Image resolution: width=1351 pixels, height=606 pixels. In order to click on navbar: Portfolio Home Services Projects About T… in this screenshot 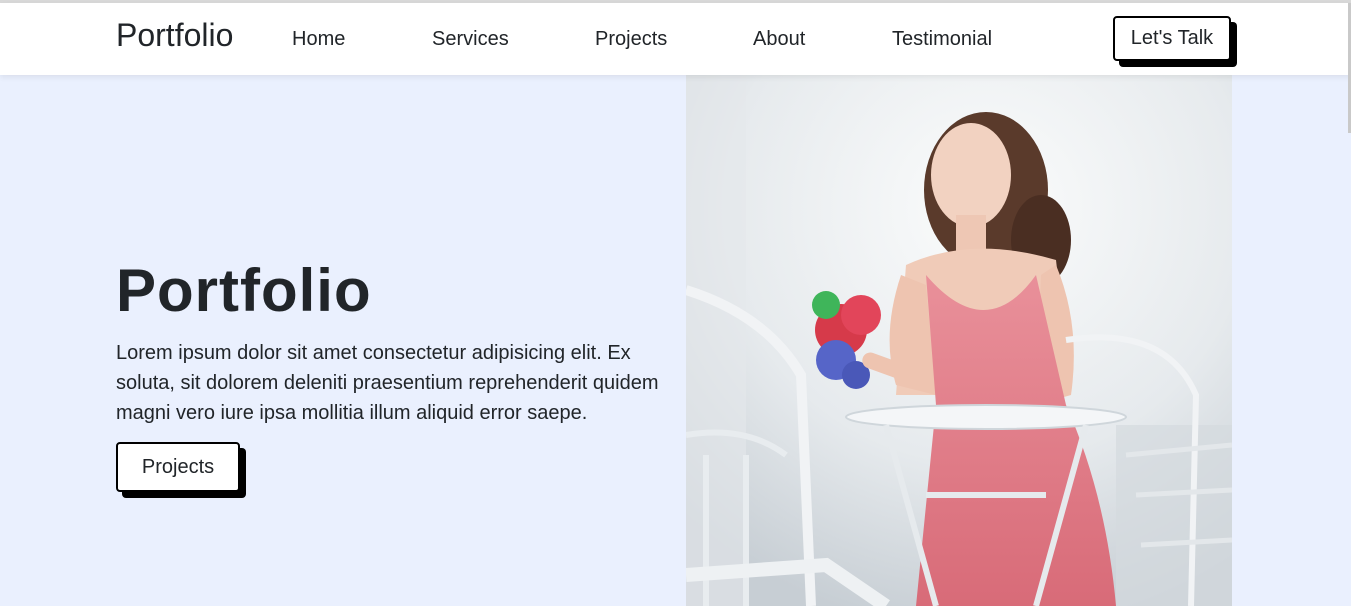, I will do `click(675, 39)`.